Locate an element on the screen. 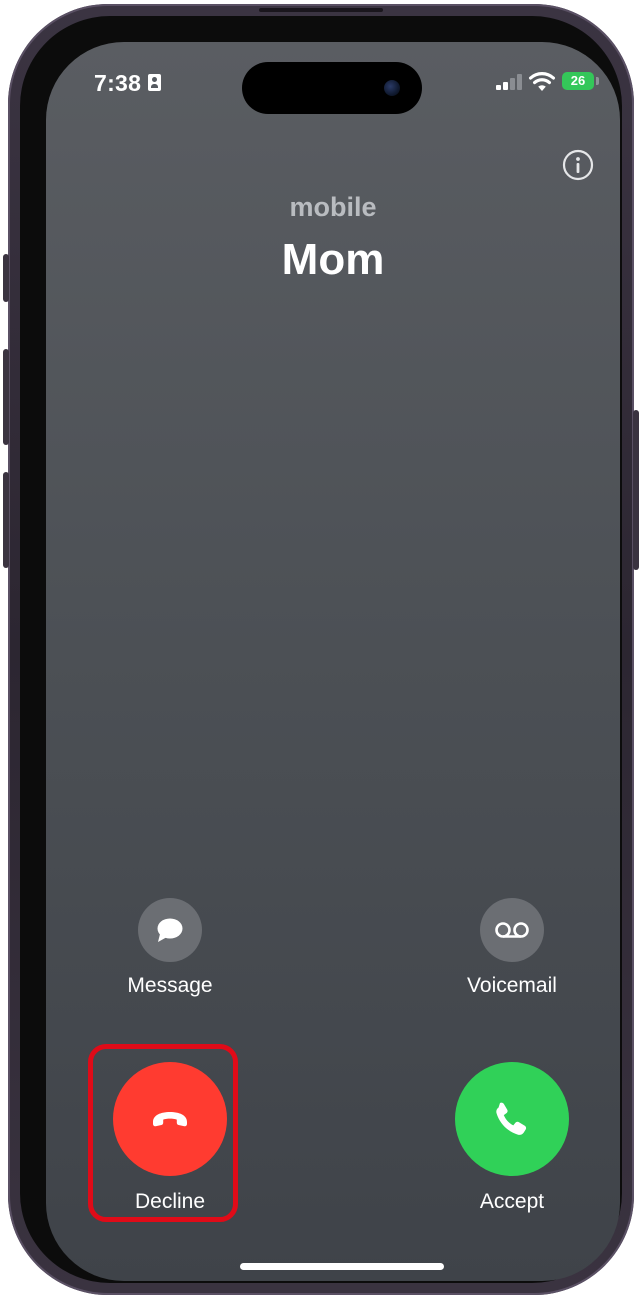  message-button: Message is located at coordinates (170, 948).